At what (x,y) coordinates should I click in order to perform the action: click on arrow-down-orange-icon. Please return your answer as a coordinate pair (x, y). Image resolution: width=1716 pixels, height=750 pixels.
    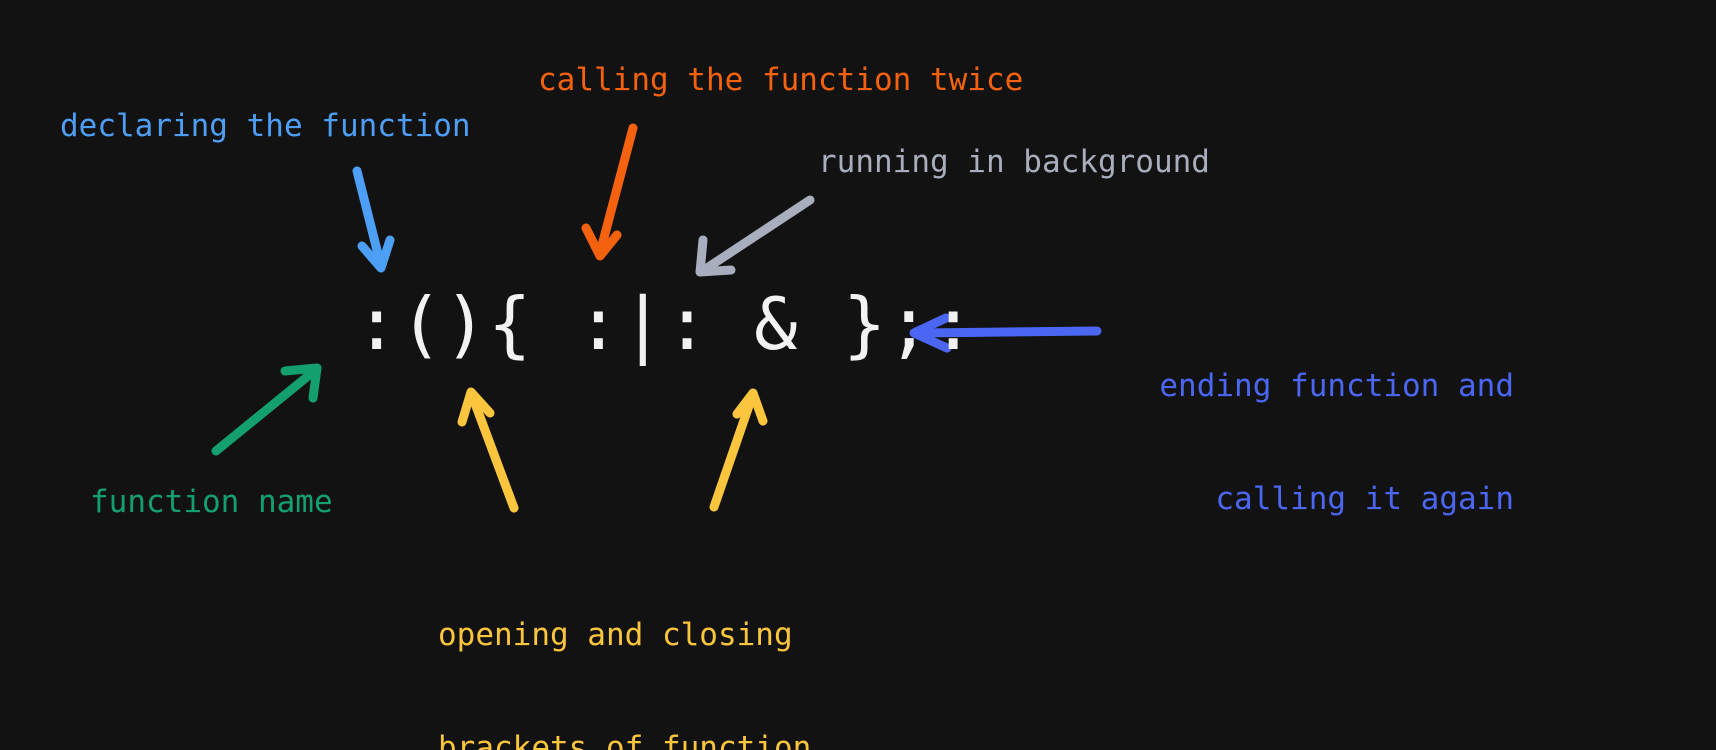
    Looking at the image, I should click on (609, 192).